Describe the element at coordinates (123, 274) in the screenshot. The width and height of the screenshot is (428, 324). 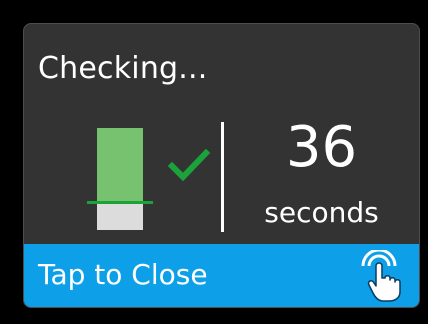
I see `tap-to-close-label: Tap to Close` at that location.